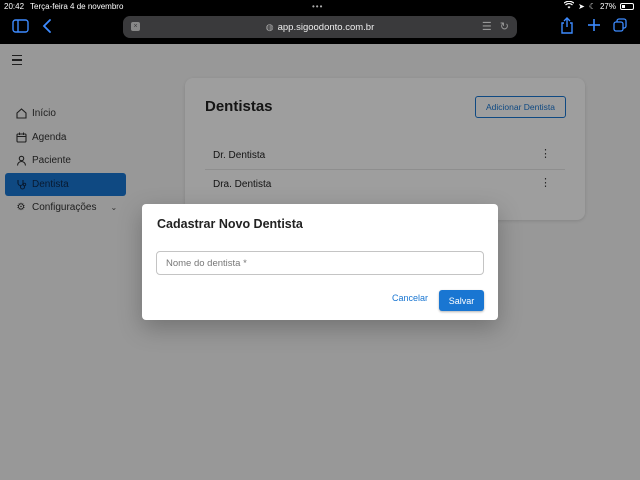  What do you see at coordinates (592, 6) in the screenshot?
I see `moon-icon: ☾` at bounding box center [592, 6].